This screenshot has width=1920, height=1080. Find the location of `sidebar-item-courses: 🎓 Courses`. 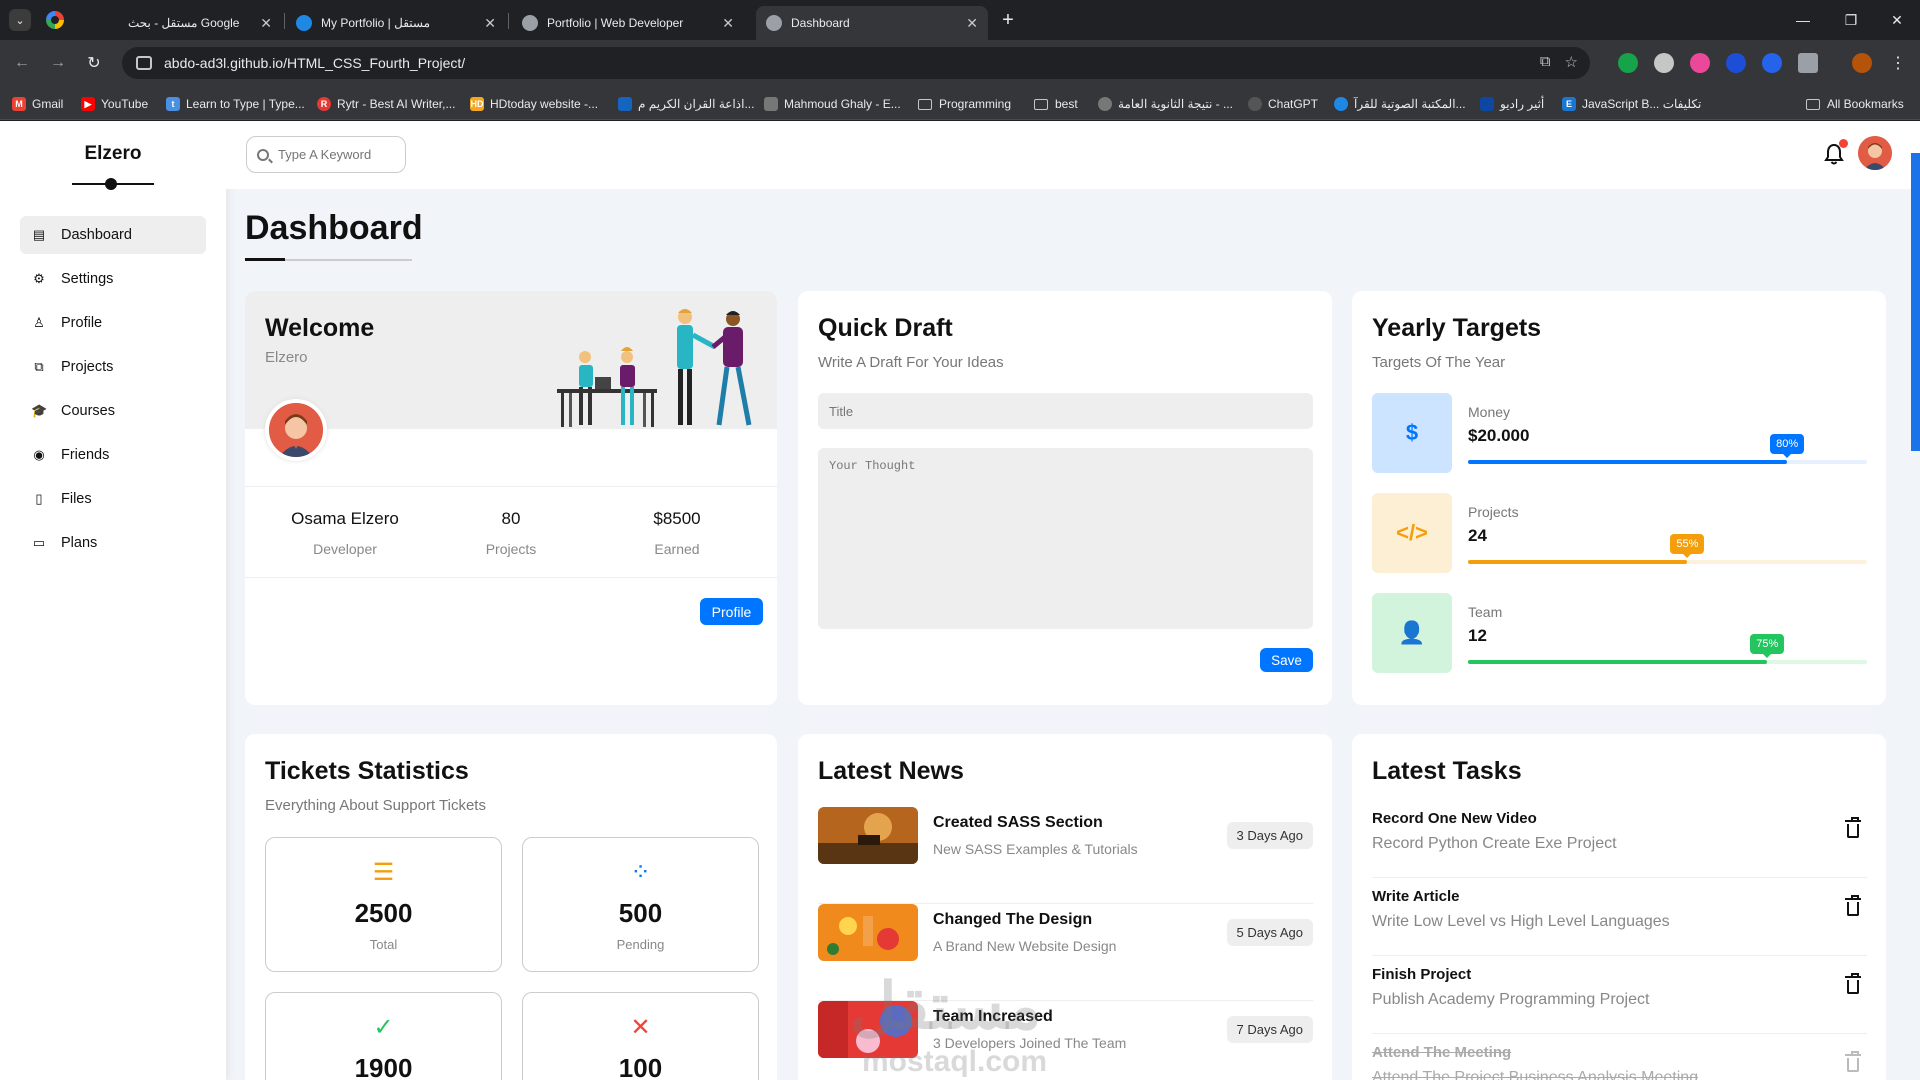

sidebar-item-courses: 🎓 Courses is located at coordinates (113, 411).